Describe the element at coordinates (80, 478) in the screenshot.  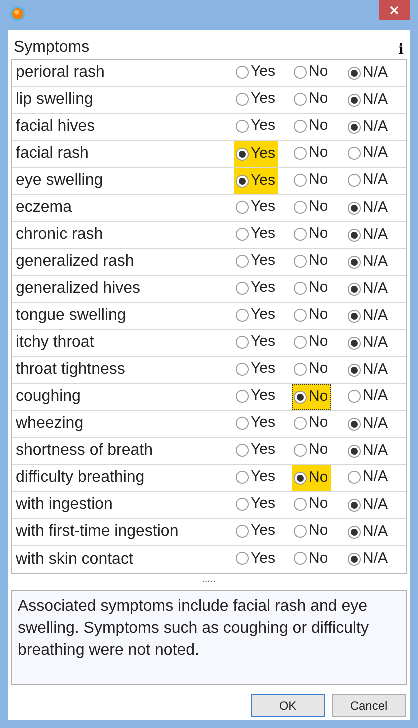
I see `symptom-label: difficulty breathing` at that location.